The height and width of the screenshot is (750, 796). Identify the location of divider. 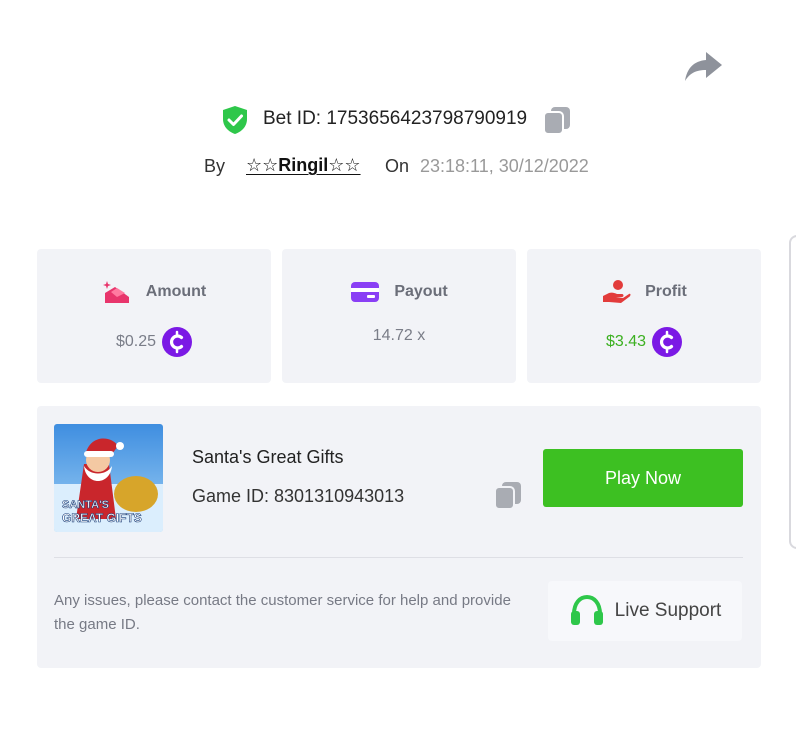
(398, 557).